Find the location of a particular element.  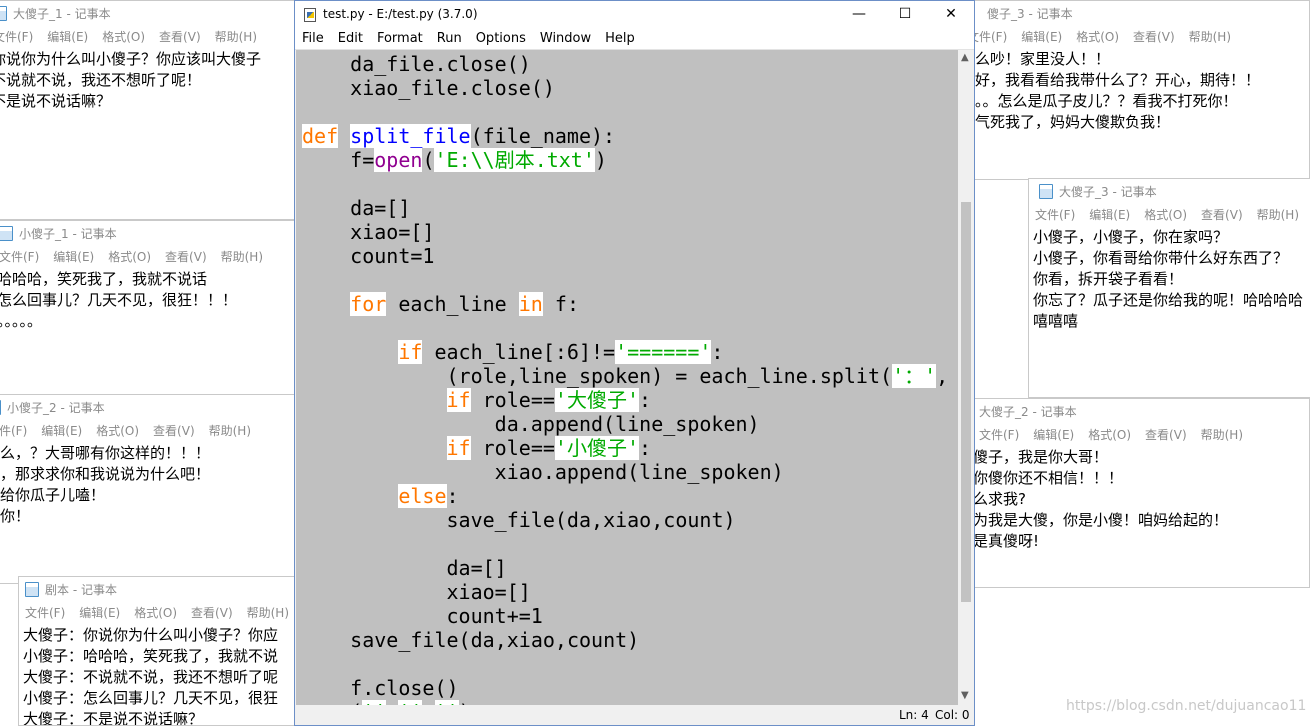

scrollbar-thumb is located at coordinates (966, 402).